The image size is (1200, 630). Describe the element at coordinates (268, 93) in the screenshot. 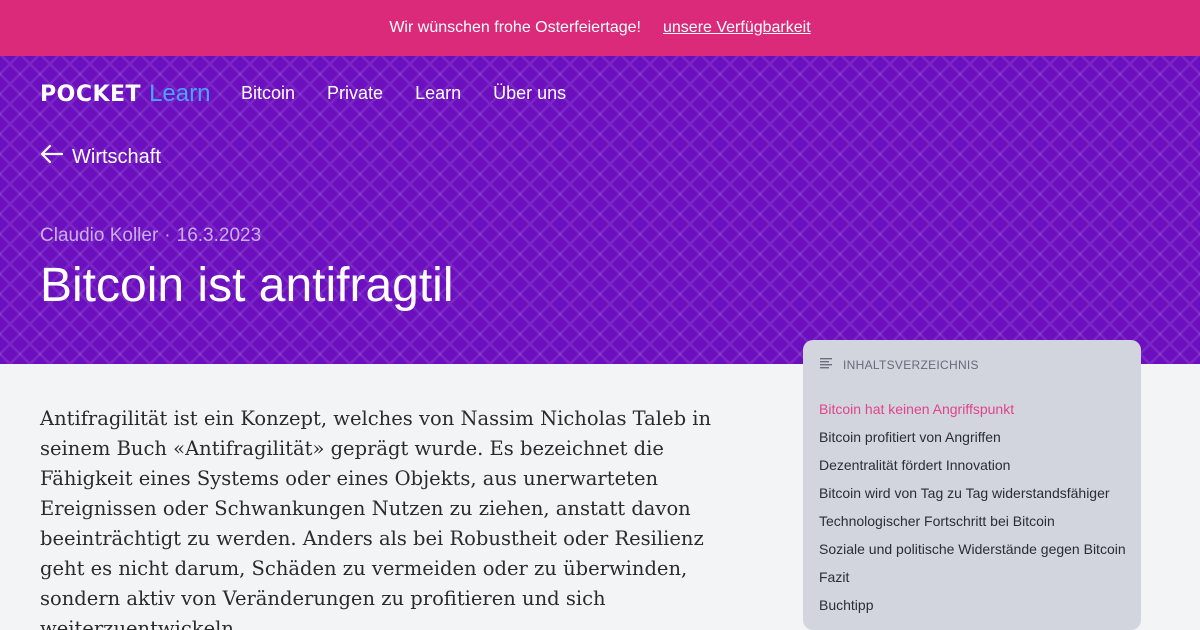

I see `nav-item-bitcoin: Bitcoin` at that location.